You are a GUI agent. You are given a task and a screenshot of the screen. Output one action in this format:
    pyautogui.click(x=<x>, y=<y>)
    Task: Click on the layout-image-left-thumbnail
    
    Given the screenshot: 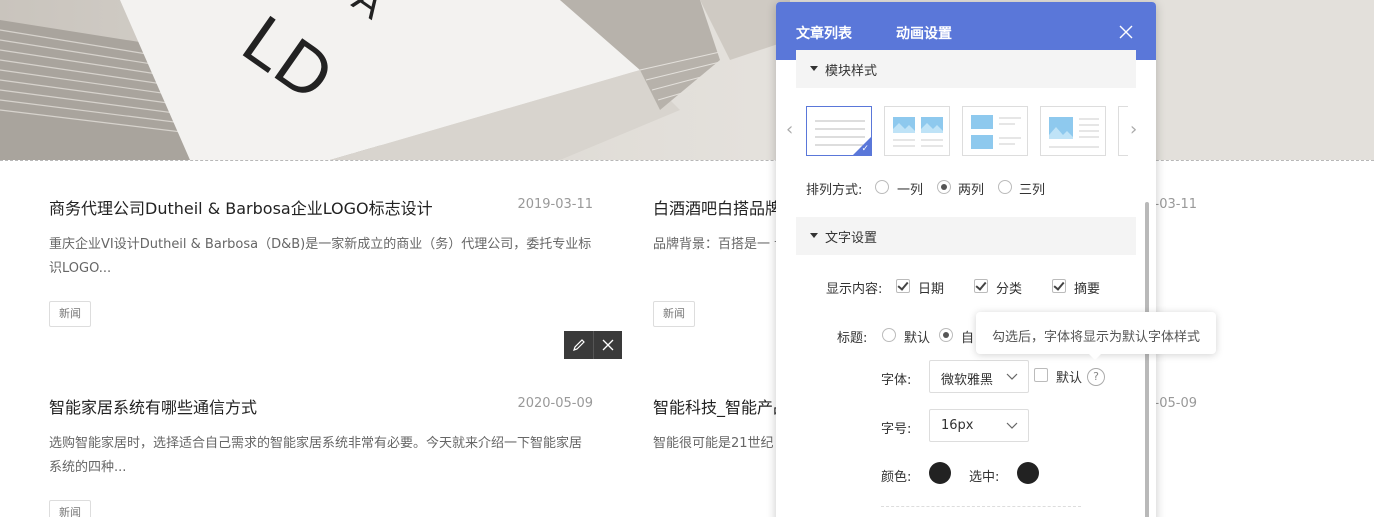 What is the action you would take?
    pyautogui.click(x=996, y=132)
    